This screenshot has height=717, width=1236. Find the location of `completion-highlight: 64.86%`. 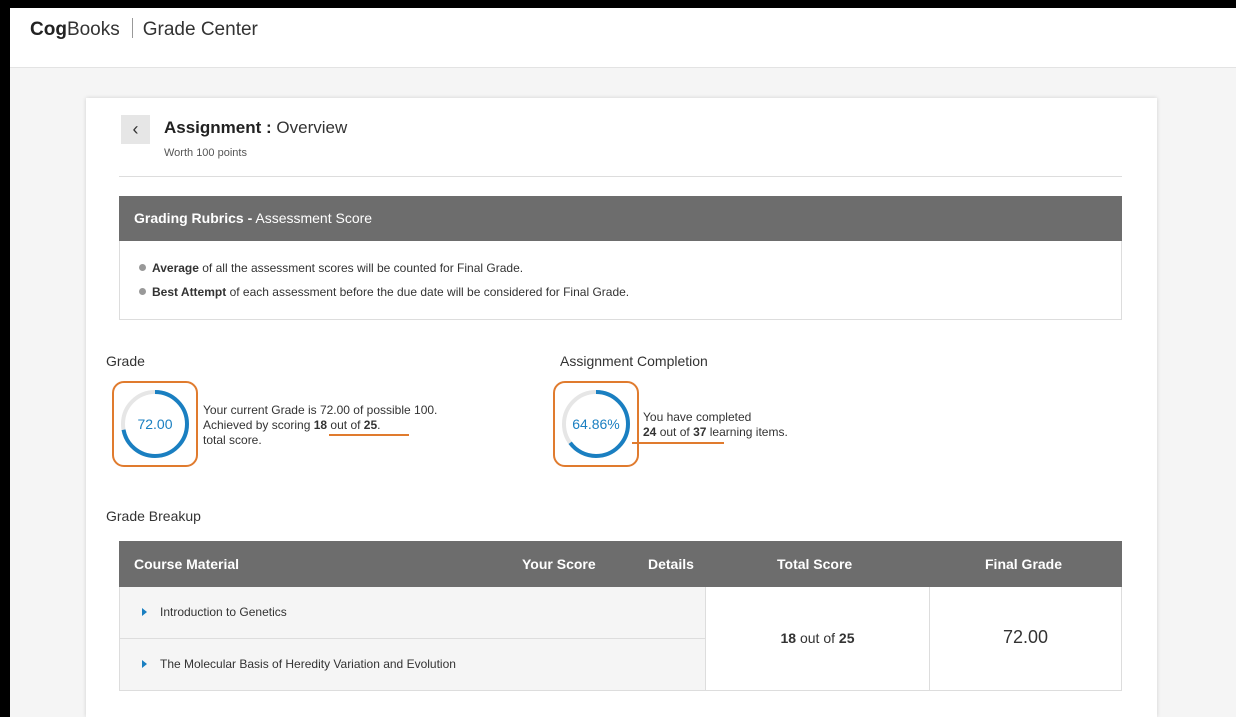

completion-highlight: 64.86% is located at coordinates (596, 424).